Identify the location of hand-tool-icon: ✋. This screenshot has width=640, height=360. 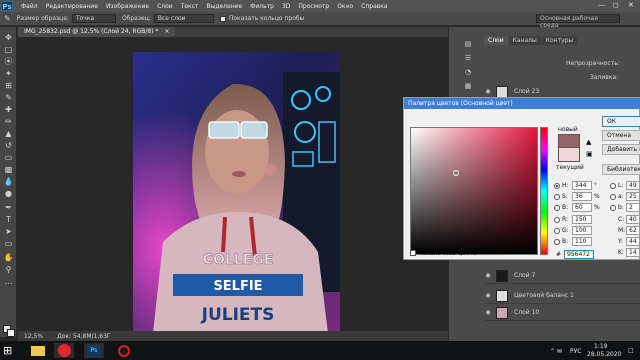
(8, 258).